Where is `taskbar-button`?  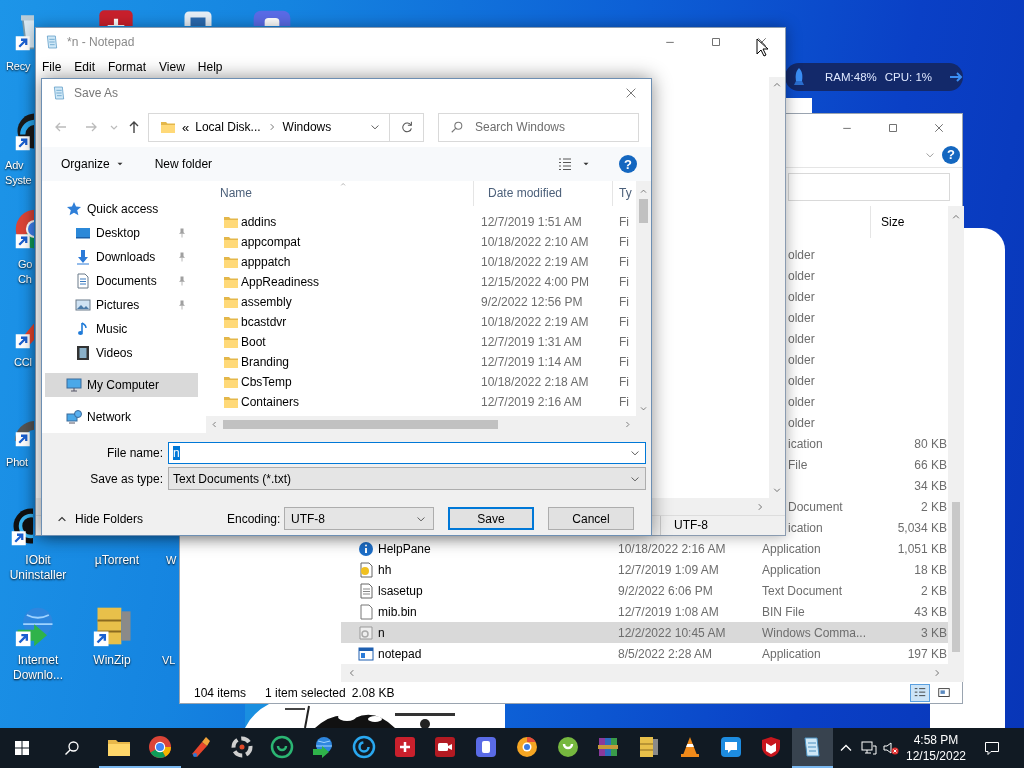 taskbar-button is located at coordinates (812, 748).